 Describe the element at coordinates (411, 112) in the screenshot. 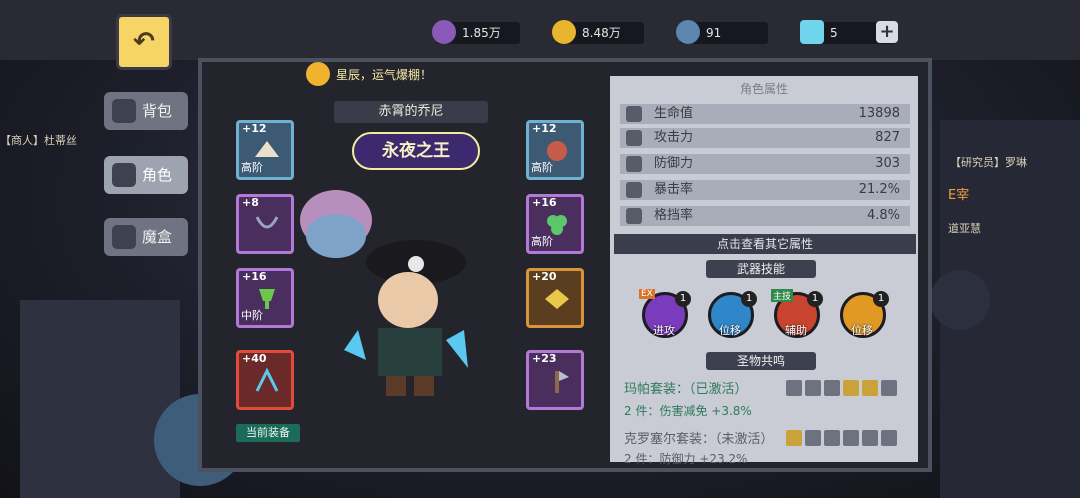

I see `hero-name: 赤霄的乔尼` at that location.